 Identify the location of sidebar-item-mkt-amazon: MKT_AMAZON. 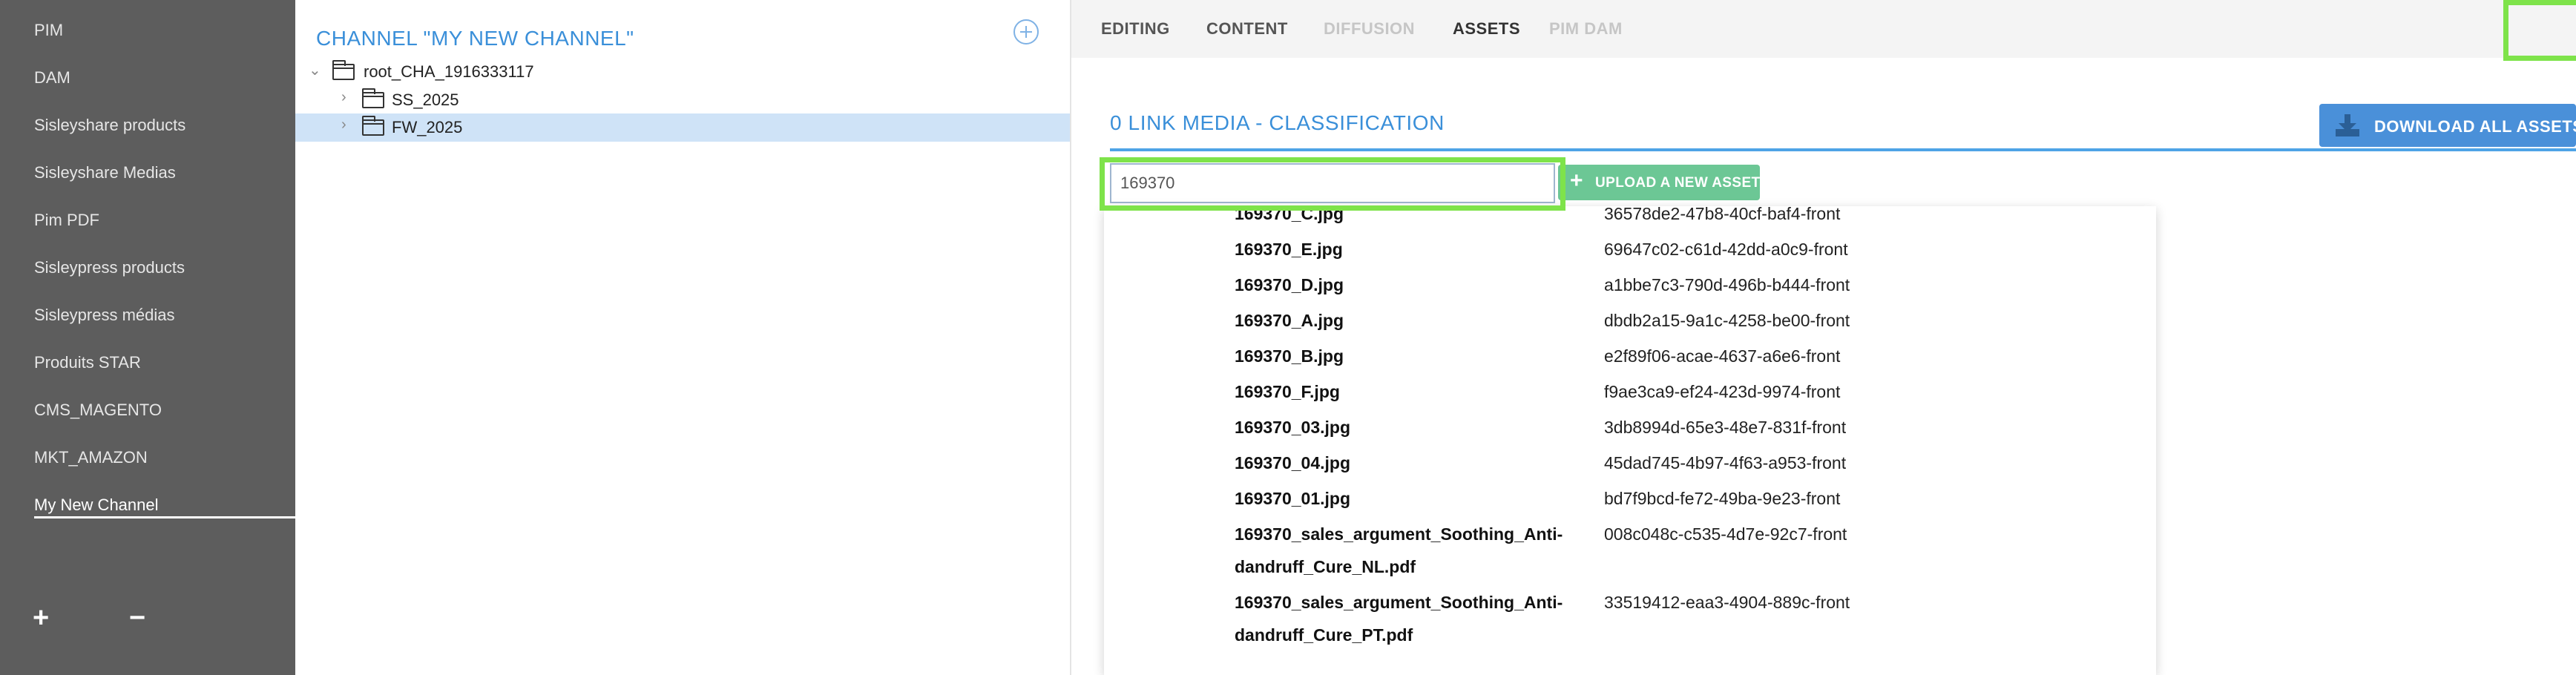
(91, 457).